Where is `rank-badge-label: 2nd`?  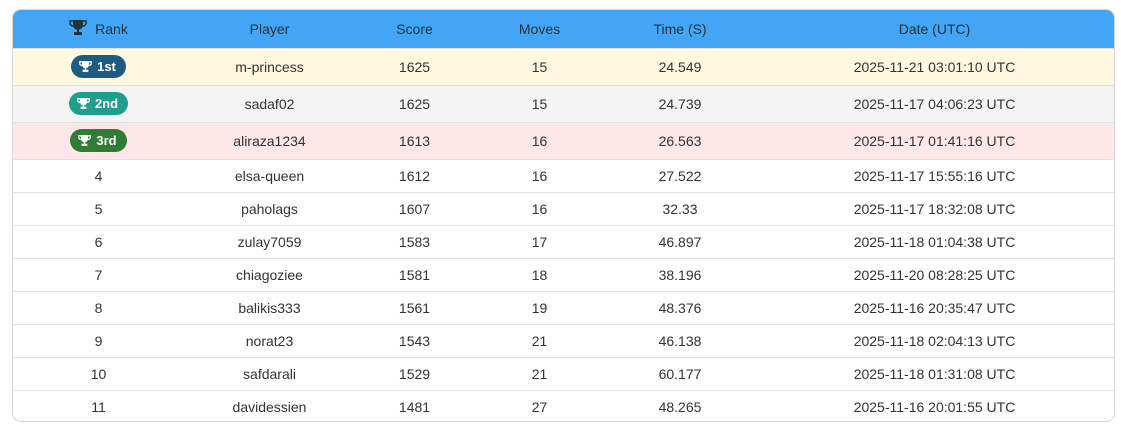 rank-badge-label: 2nd is located at coordinates (106, 103).